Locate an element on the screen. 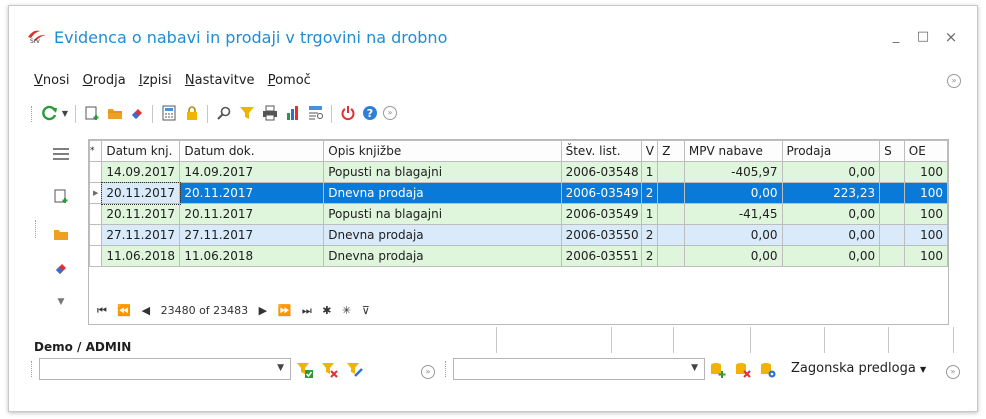  lock-icon is located at coordinates (192, 113).